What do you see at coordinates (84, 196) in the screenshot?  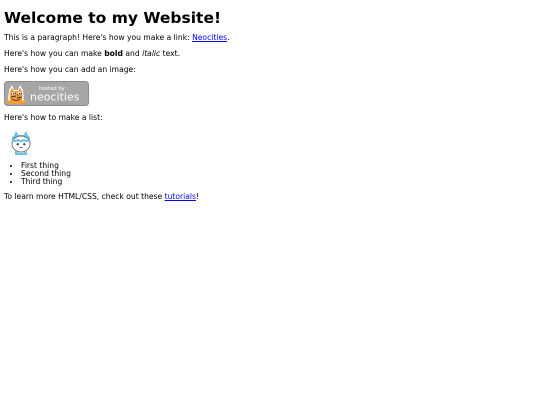 I see `learn-more-text: To learn more HTML/CSS, check out these` at bounding box center [84, 196].